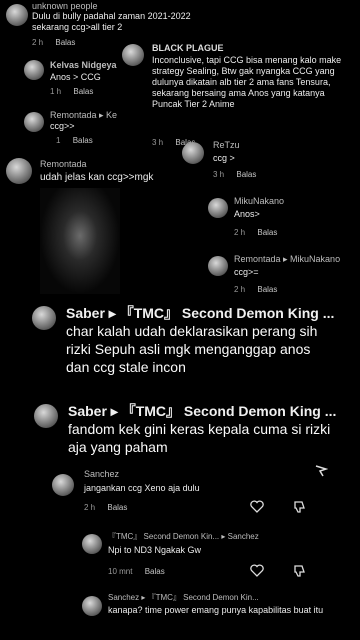  What do you see at coordinates (83, 65) in the screenshot?
I see `comment-author: Kelvas Nidgeya` at bounding box center [83, 65].